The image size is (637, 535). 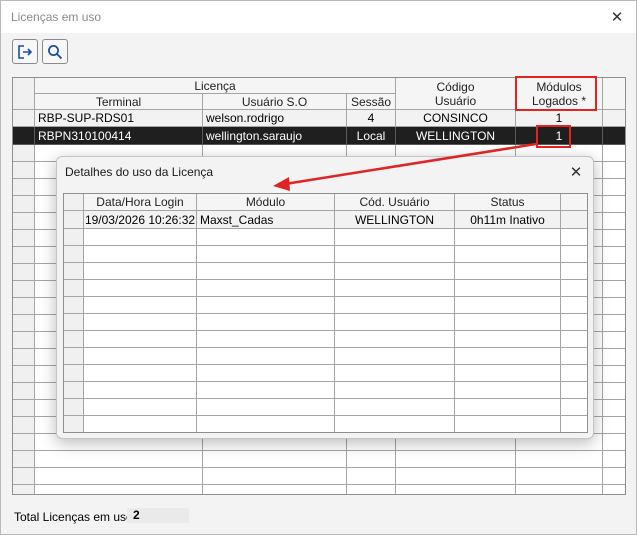 What do you see at coordinates (55, 51) in the screenshot?
I see `search-button` at bounding box center [55, 51].